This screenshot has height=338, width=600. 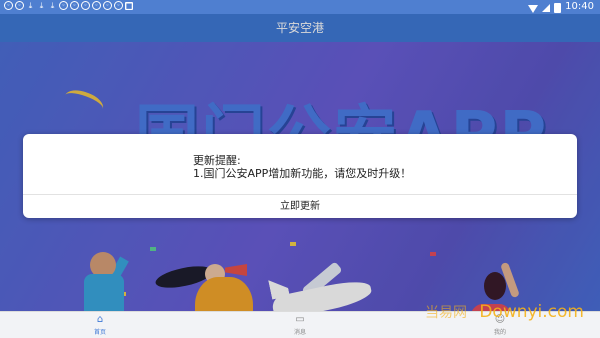 I want to click on nav-item-home: ⌂ 首页, so click(x=100, y=325).